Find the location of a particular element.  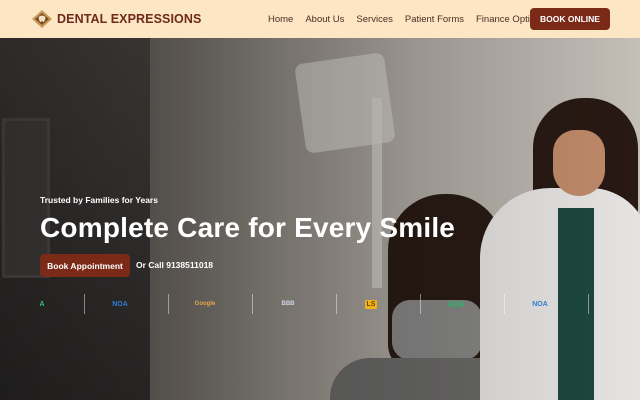

accreditation-badges: A NOA Google BBB LS ADA NOA is located at coordinates (320, 304).